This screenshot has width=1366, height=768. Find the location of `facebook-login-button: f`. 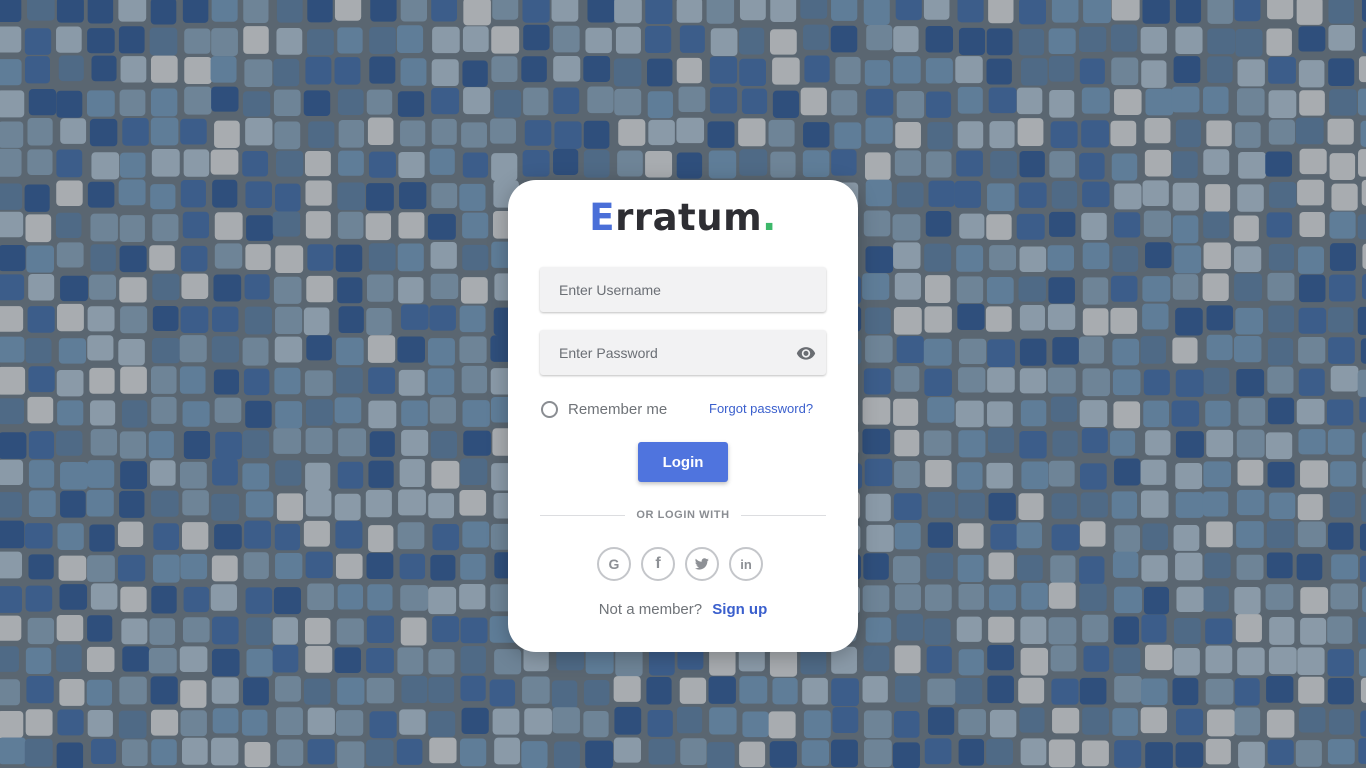

facebook-login-button: f is located at coordinates (658, 564).